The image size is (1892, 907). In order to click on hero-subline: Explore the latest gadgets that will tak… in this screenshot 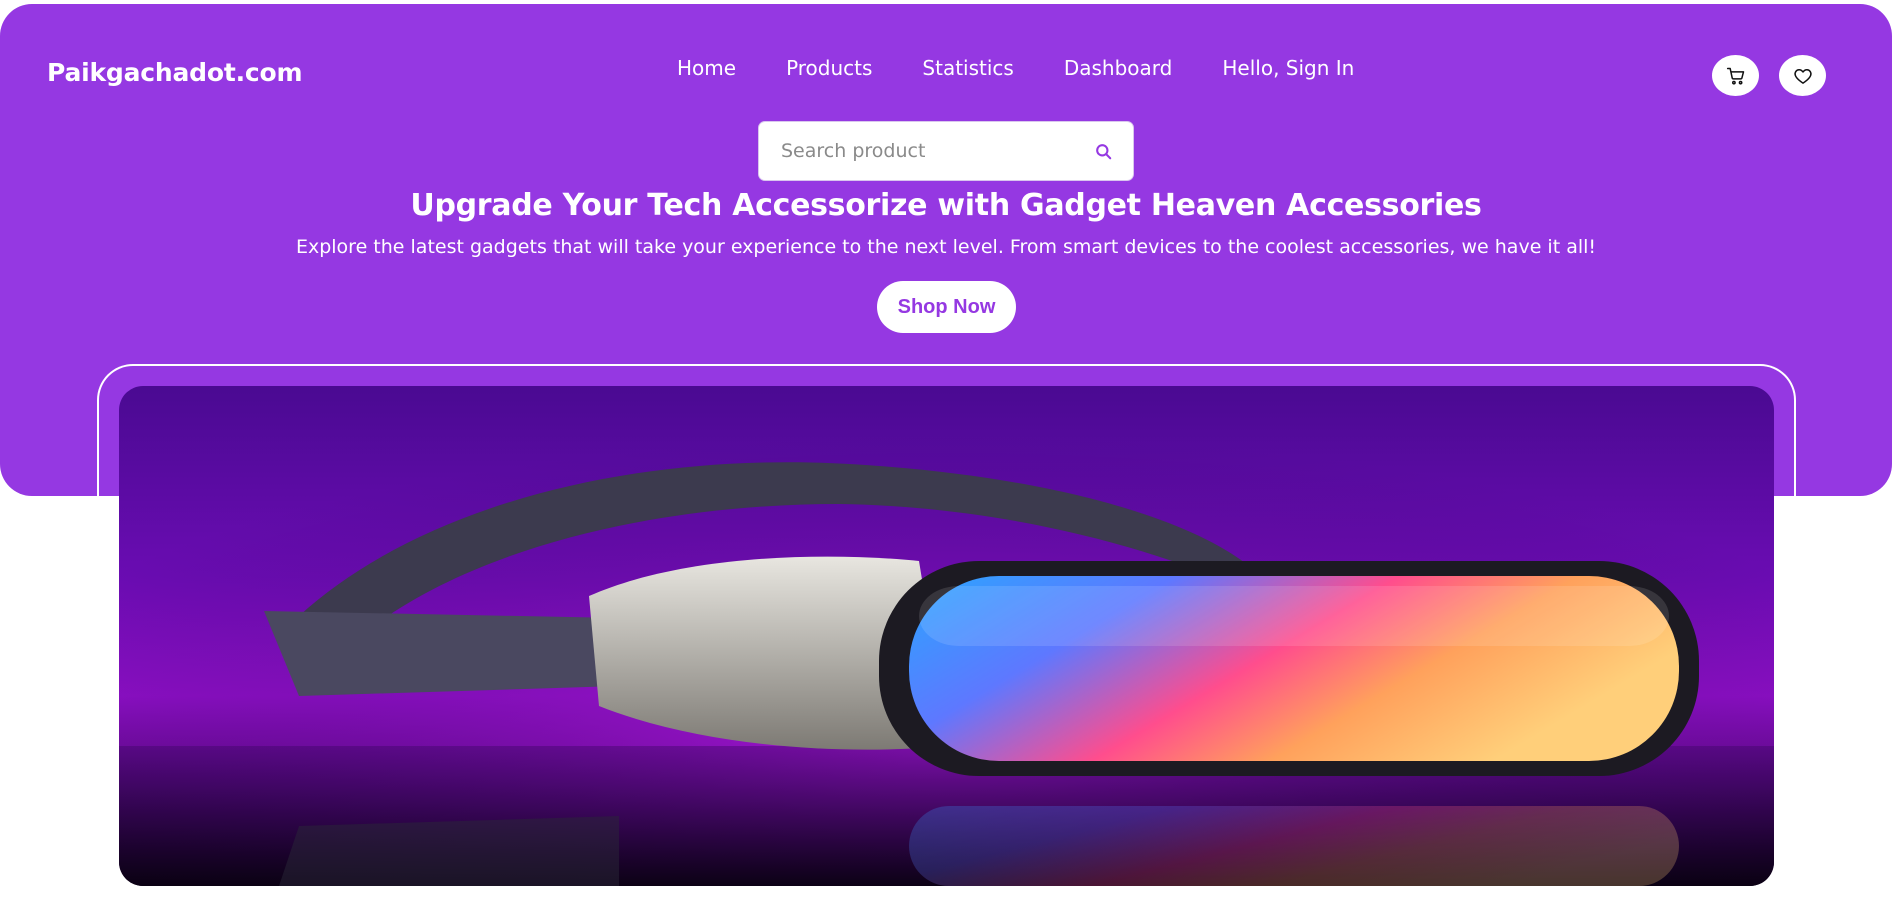, I will do `click(946, 247)`.